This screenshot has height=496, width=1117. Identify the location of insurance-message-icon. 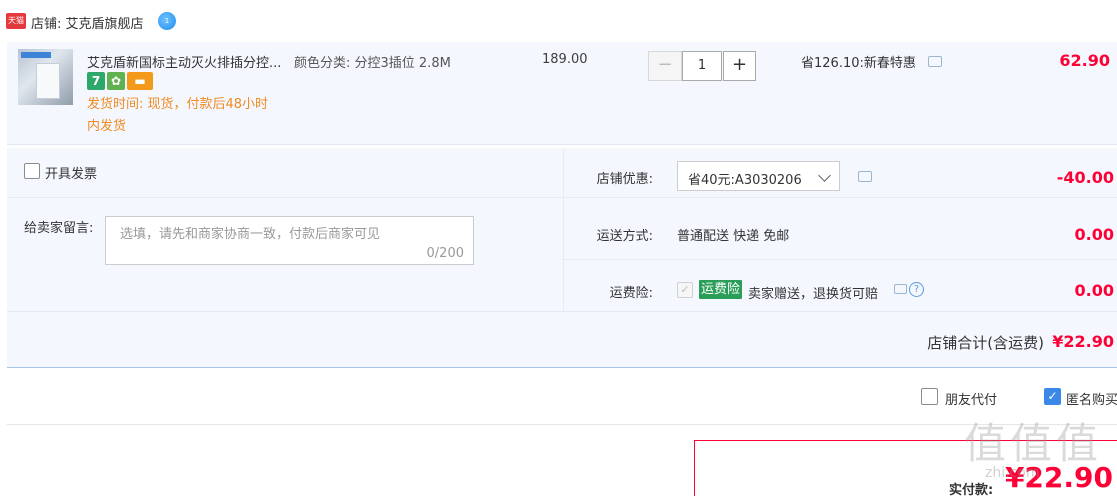
(900, 289).